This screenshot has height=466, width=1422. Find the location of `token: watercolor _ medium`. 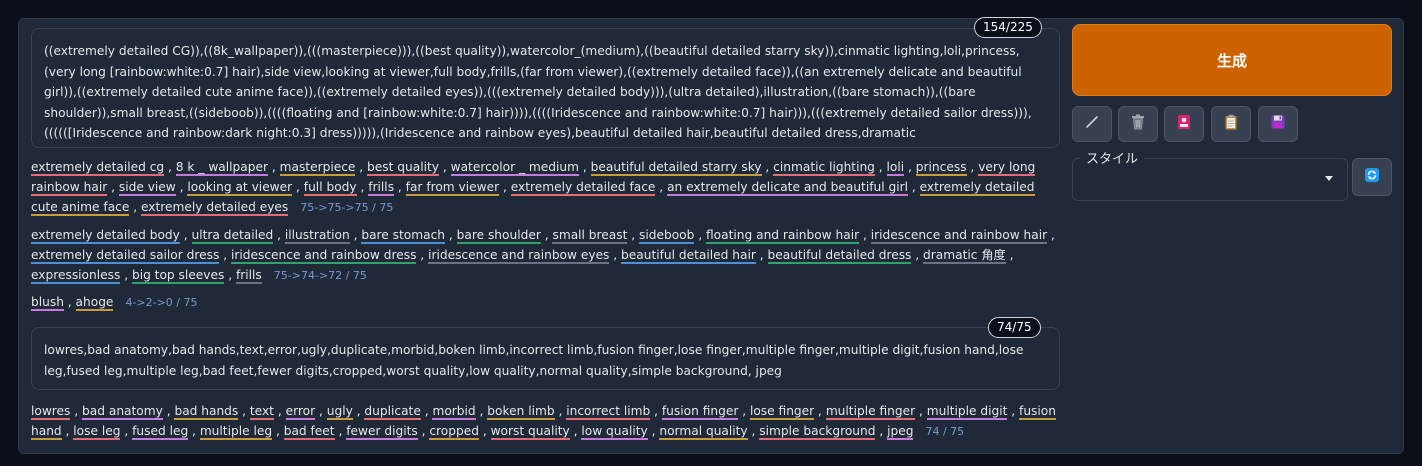

token: watercolor _ medium is located at coordinates (515, 168).